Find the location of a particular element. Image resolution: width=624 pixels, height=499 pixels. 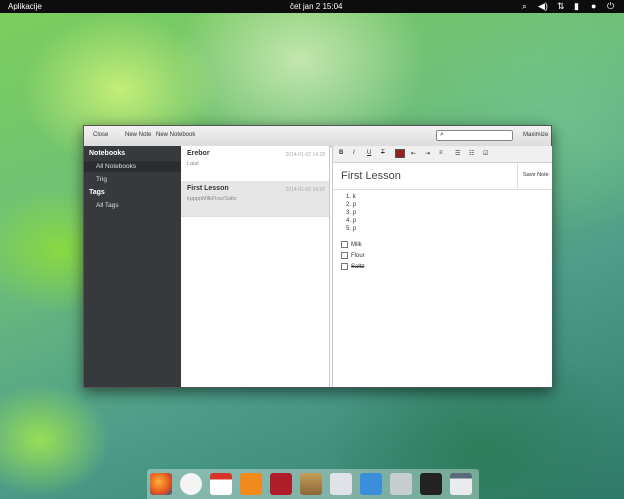

new-notebook-button: New Notebook is located at coordinates (175, 135).